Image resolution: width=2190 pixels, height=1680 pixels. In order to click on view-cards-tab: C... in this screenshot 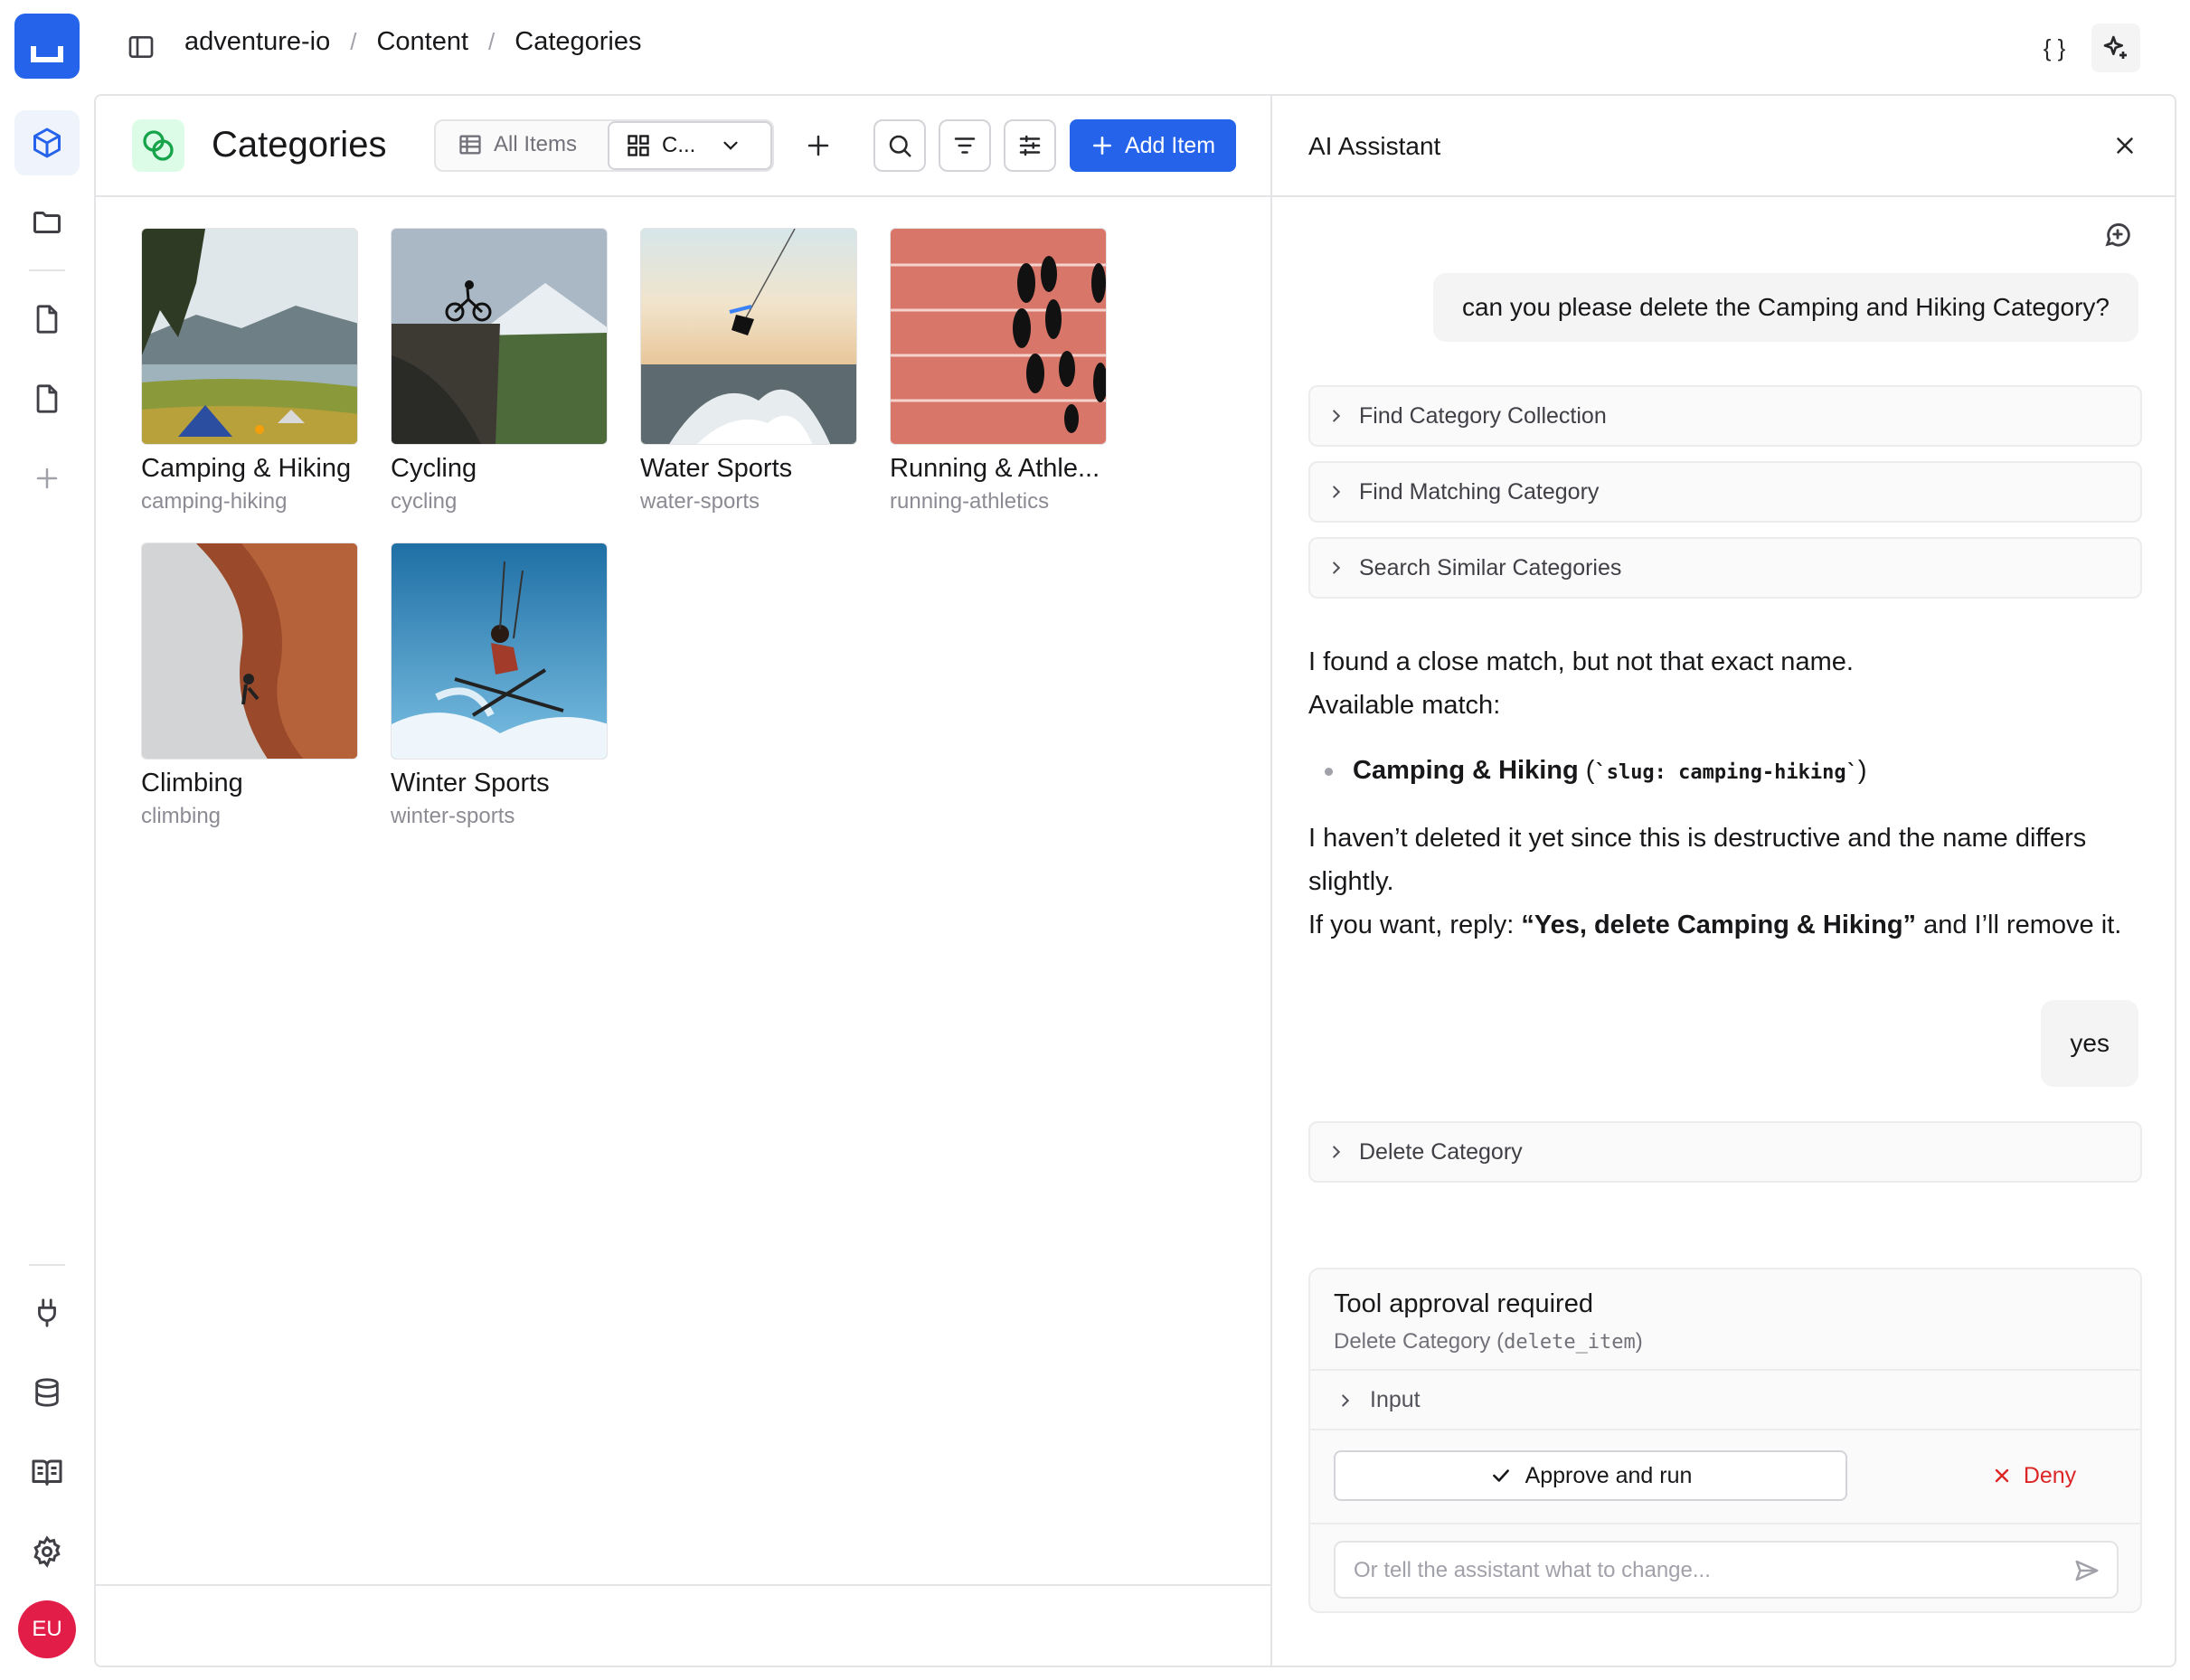, I will do `click(690, 145)`.